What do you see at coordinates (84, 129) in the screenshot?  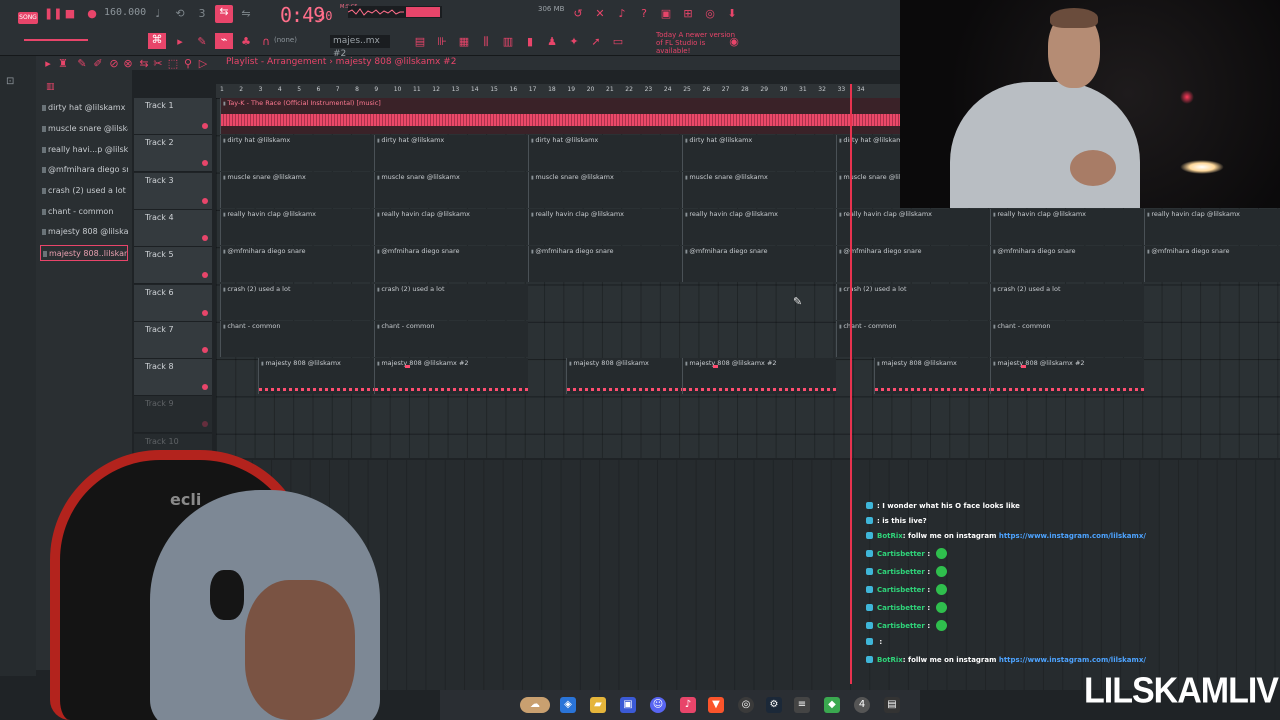 I see `picker-item: muscle snare @lilskamx` at bounding box center [84, 129].